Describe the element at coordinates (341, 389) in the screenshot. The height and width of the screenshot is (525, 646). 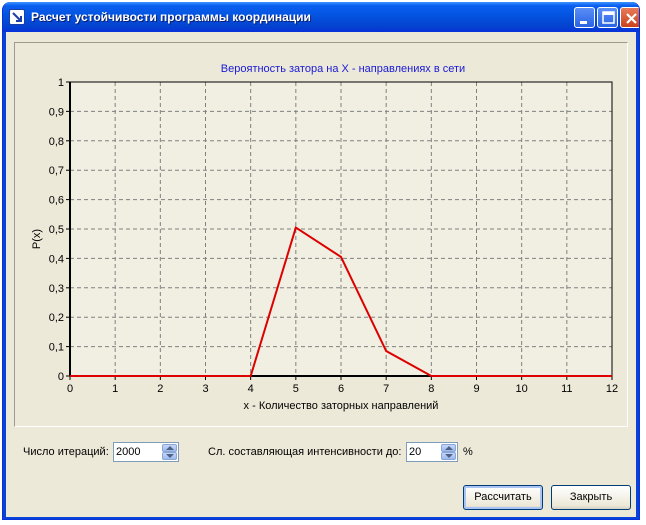
I see `x-tick-label: 6` at that location.